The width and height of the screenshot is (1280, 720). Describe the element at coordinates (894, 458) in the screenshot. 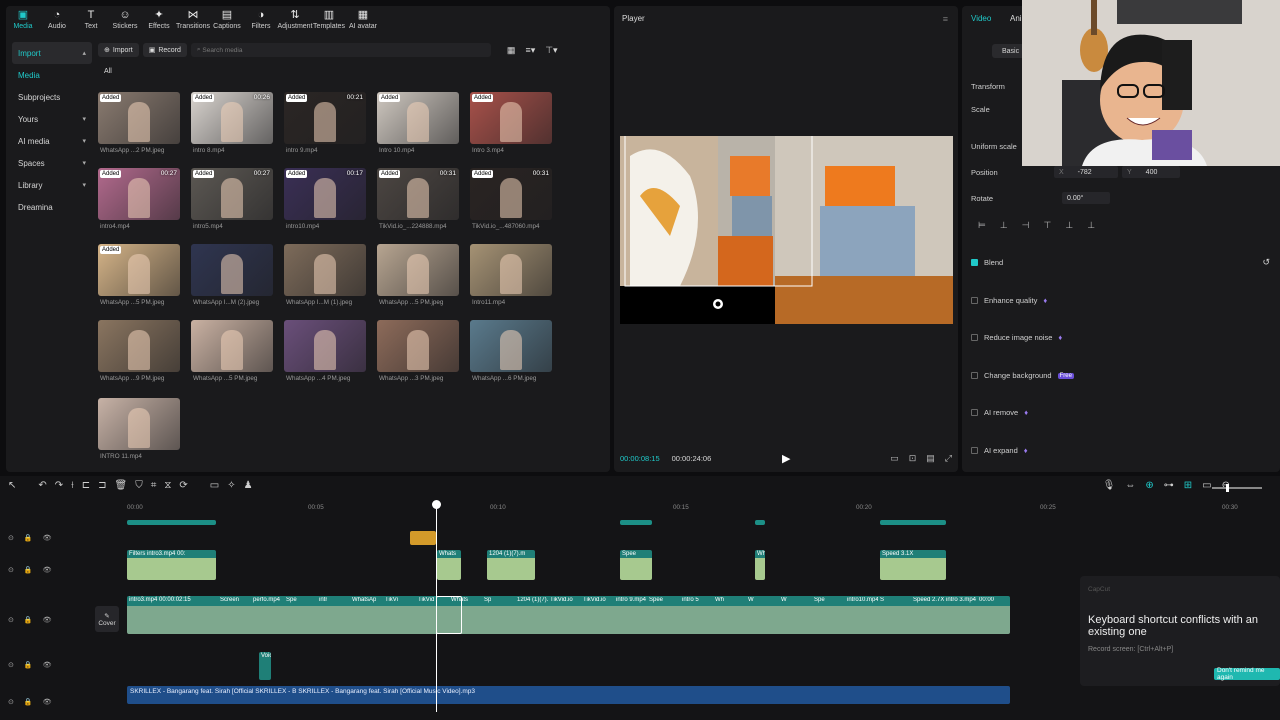

I see `ratio-icon: ▭` at that location.